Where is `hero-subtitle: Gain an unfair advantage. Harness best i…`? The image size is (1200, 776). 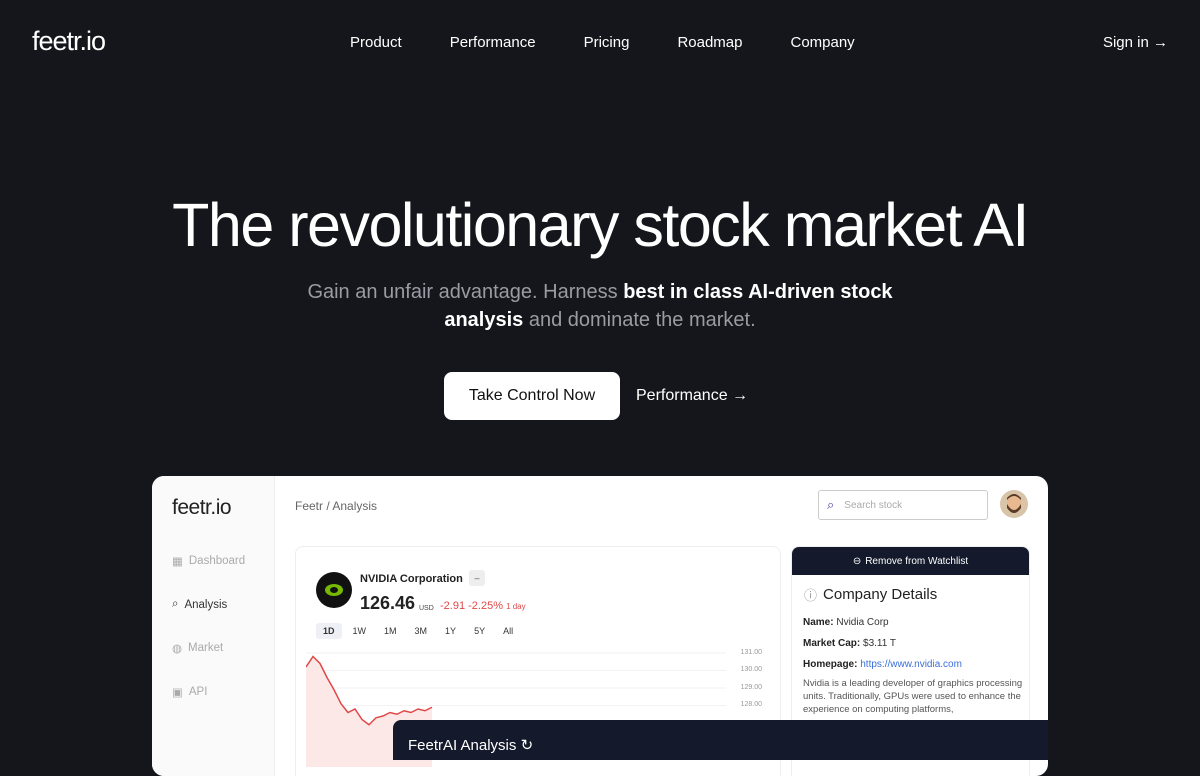
hero-subtitle: Gain an unfair advantage. Harness best i… is located at coordinates (600, 306).